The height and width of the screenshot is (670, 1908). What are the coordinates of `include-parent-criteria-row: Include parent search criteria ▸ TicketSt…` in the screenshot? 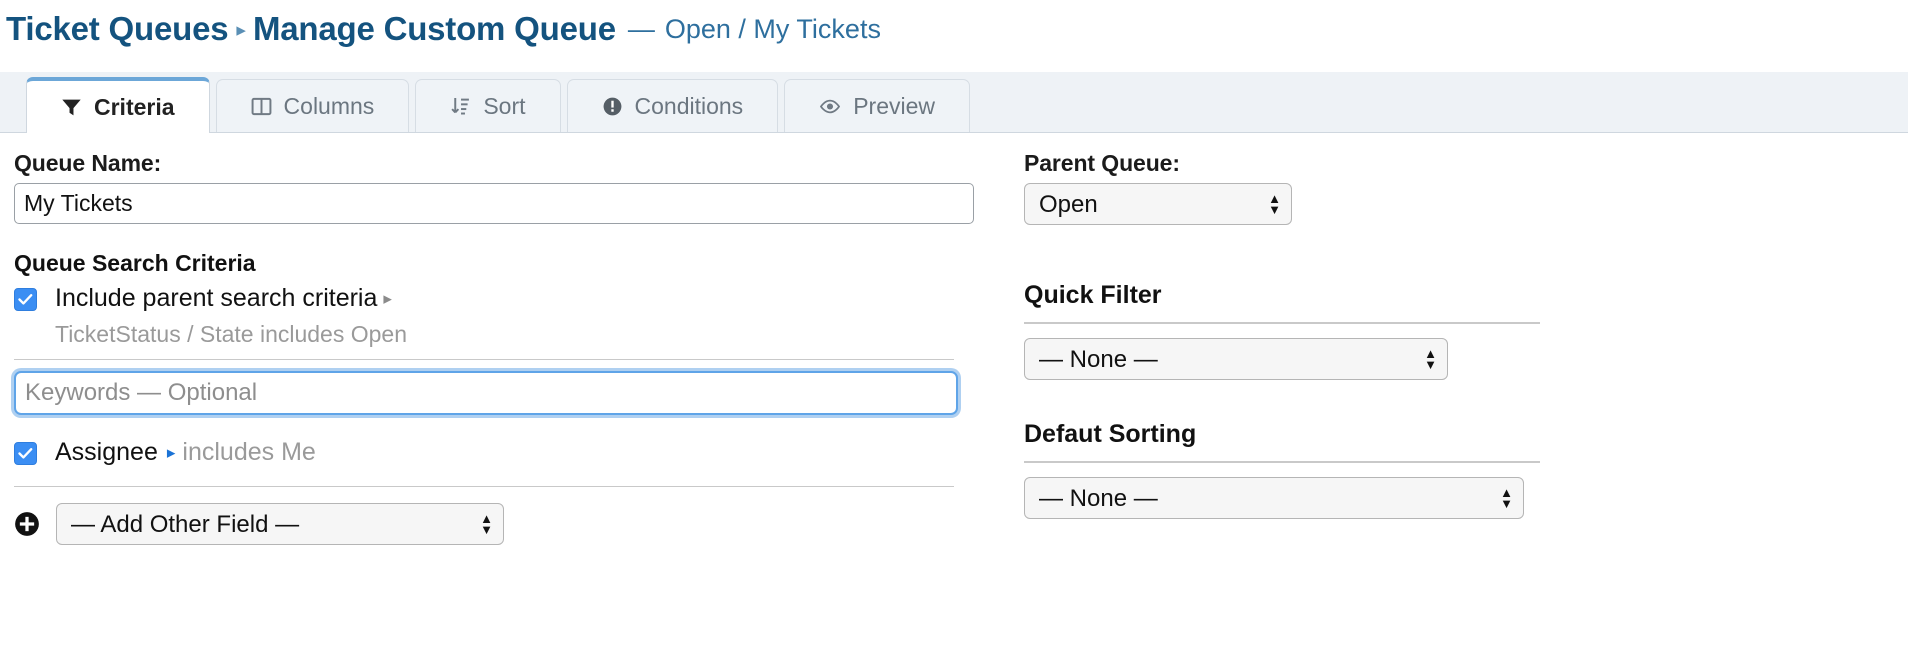 It's located at (494, 316).